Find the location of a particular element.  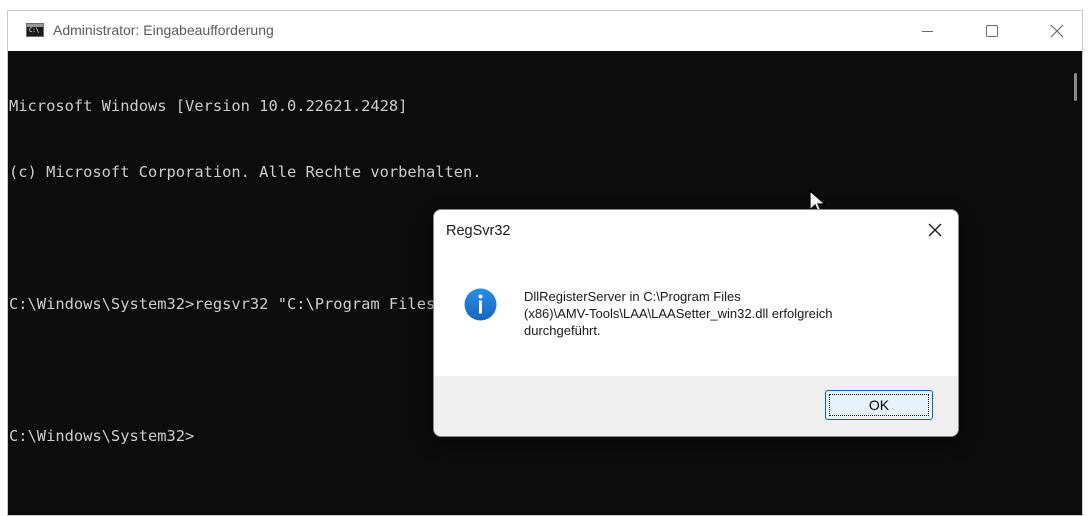

dialog-close-button is located at coordinates (935, 230).